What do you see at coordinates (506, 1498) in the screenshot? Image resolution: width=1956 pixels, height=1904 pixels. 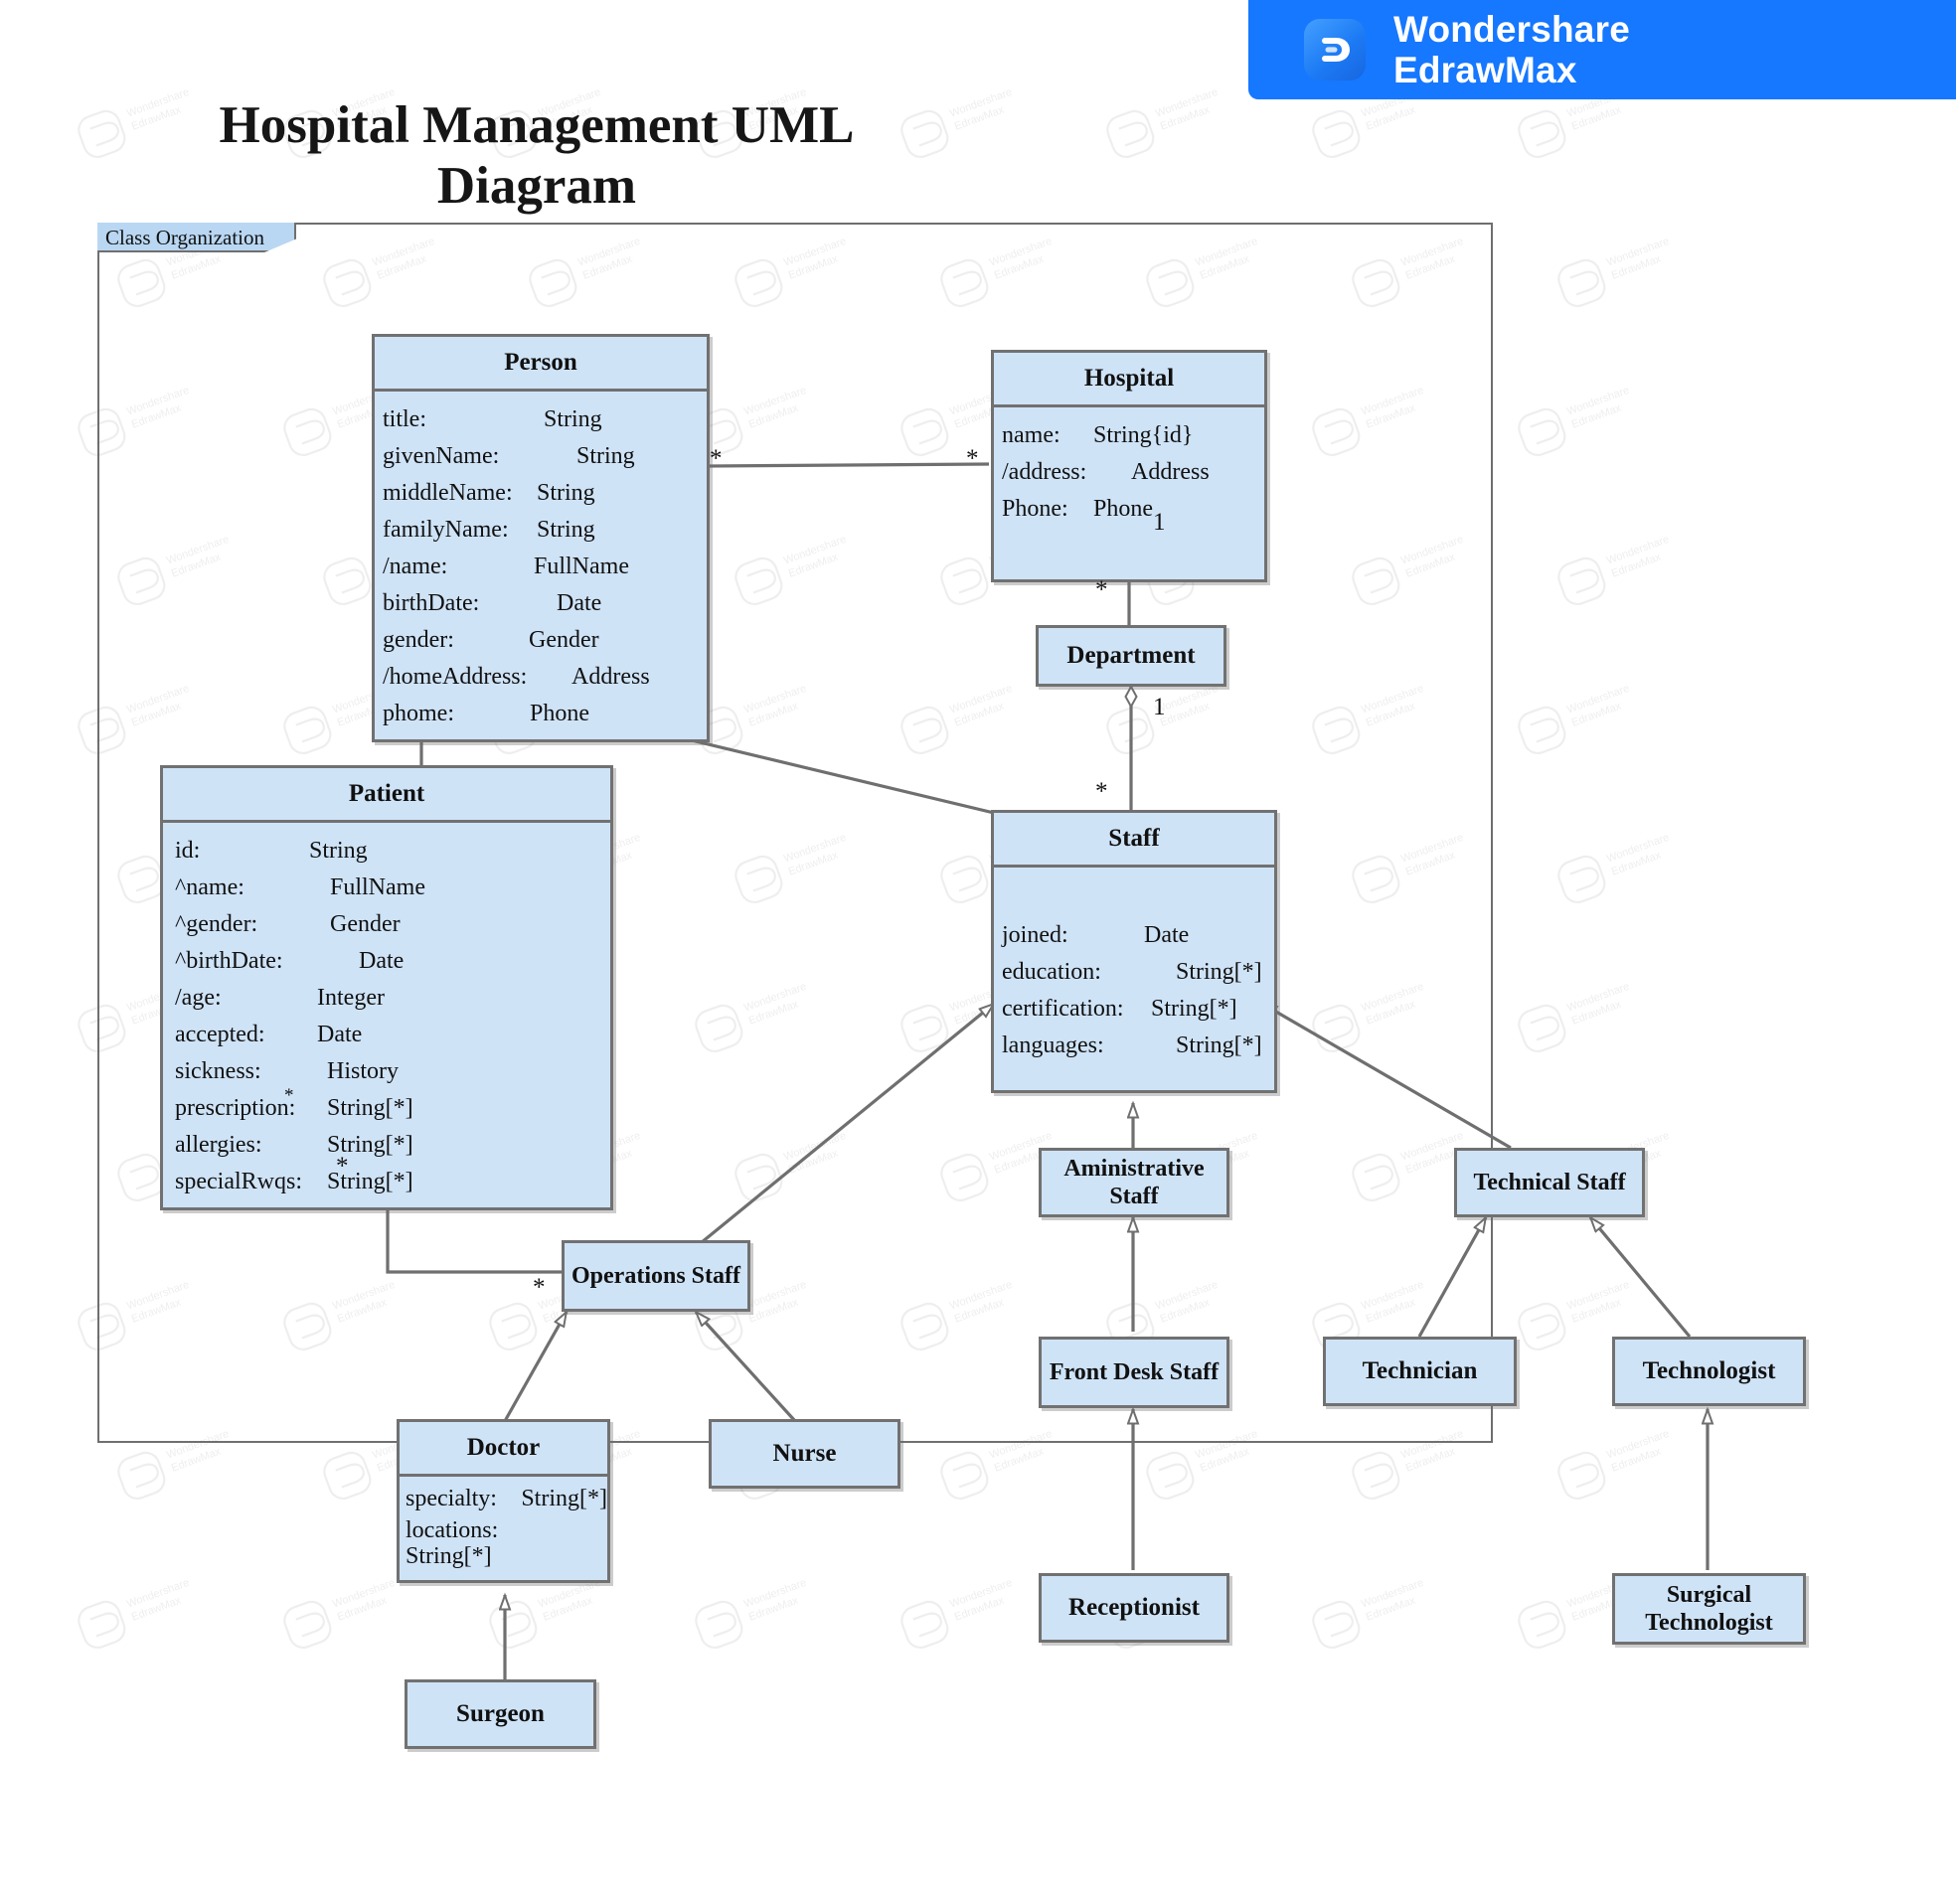 I see `attribute-row: specialty: String[*]` at bounding box center [506, 1498].